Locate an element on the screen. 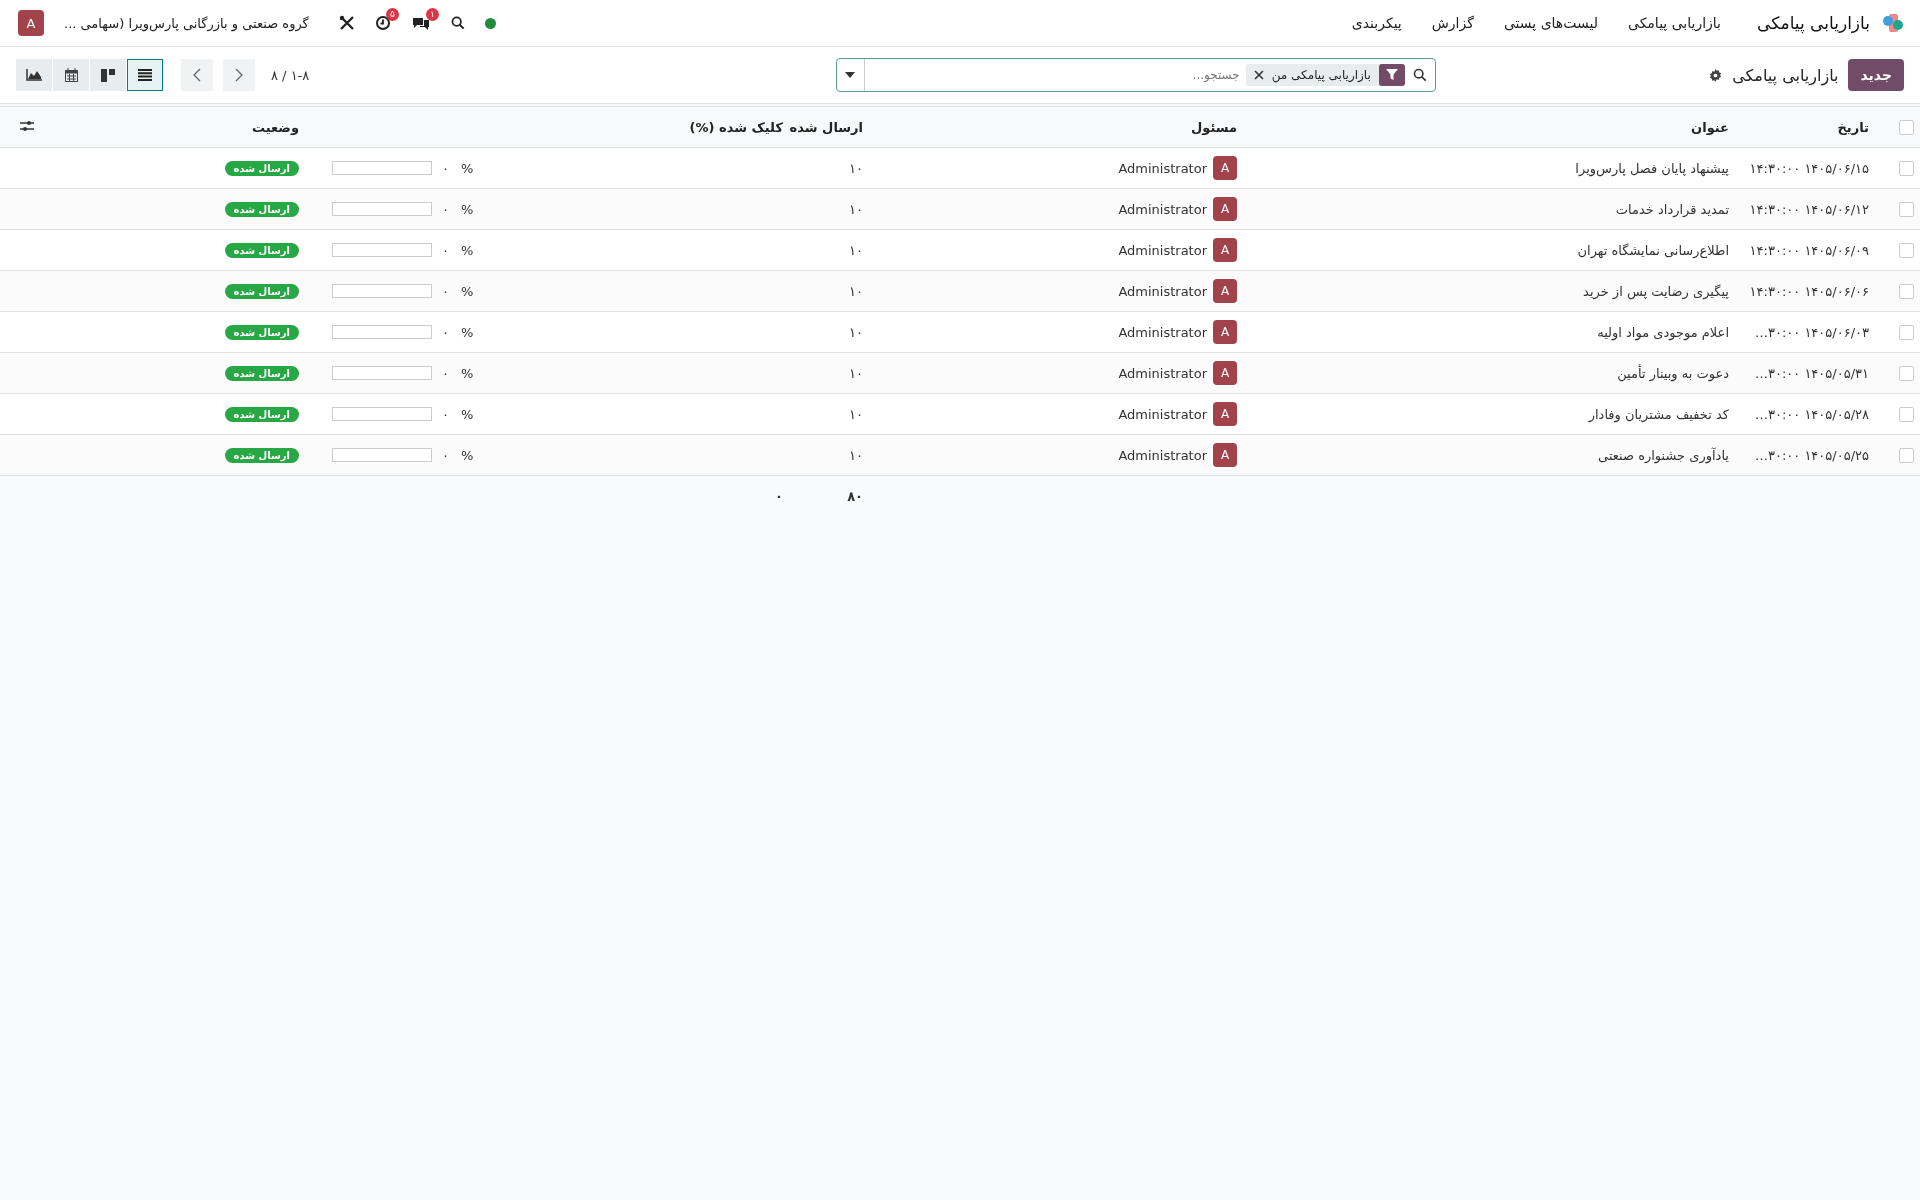  title-cell: کد تخفیف مشتریان وفادار is located at coordinates (1658, 414).